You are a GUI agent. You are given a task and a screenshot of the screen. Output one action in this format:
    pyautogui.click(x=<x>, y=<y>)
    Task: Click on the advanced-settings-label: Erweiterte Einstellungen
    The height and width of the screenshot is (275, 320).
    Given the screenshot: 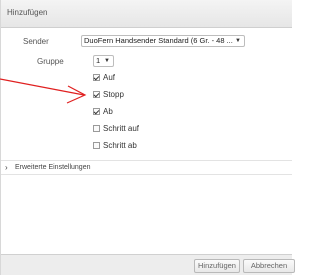 What is the action you would take?
    pyautogui.click(x=53, y=167)
    